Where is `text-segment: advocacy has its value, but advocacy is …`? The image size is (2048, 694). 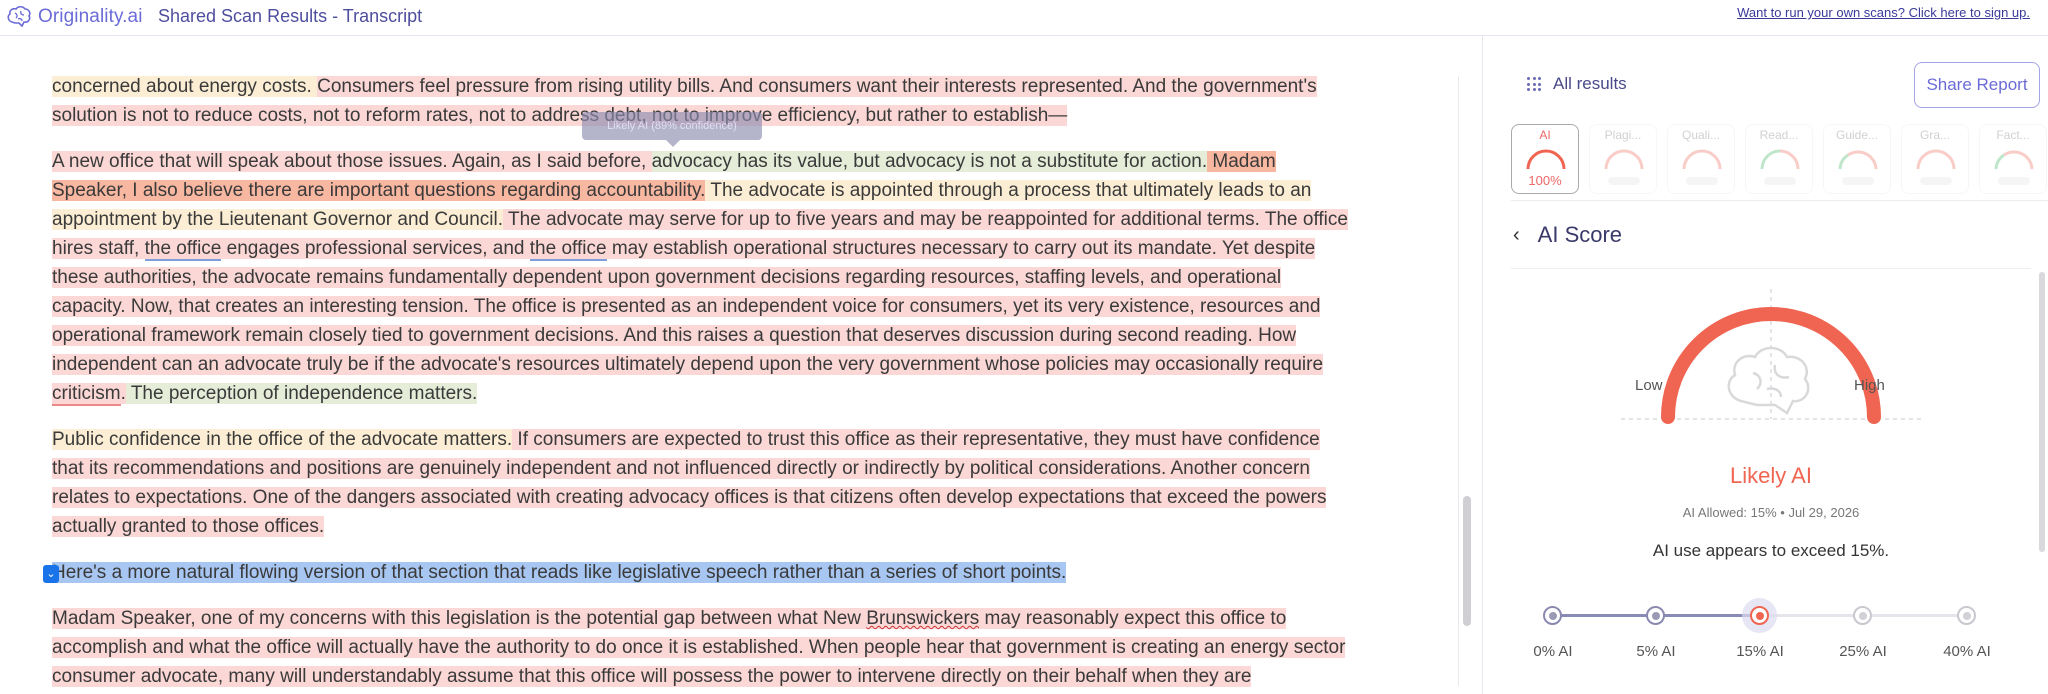 text-segment: advocacy has its value, but advocacy is … is located at coordinates (929, 161).